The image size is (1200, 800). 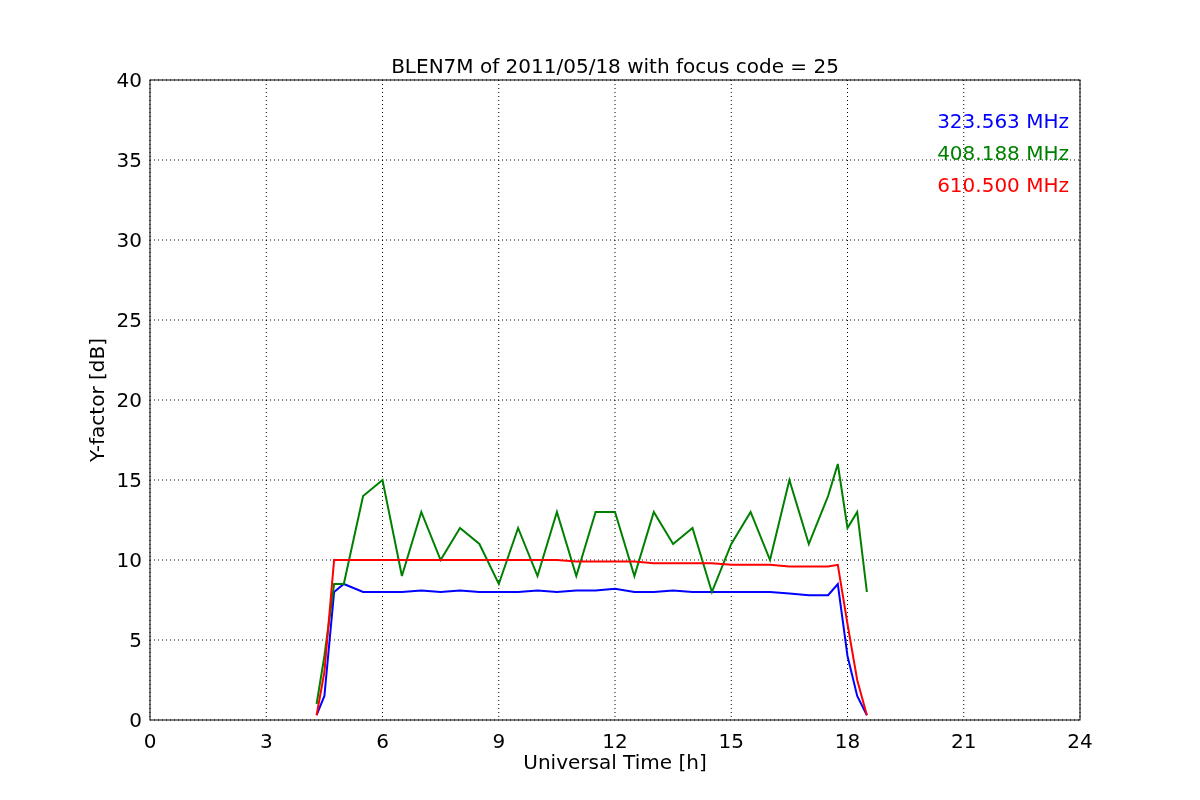 I want to click on tick-label: 35, so click(x=129, y=160).